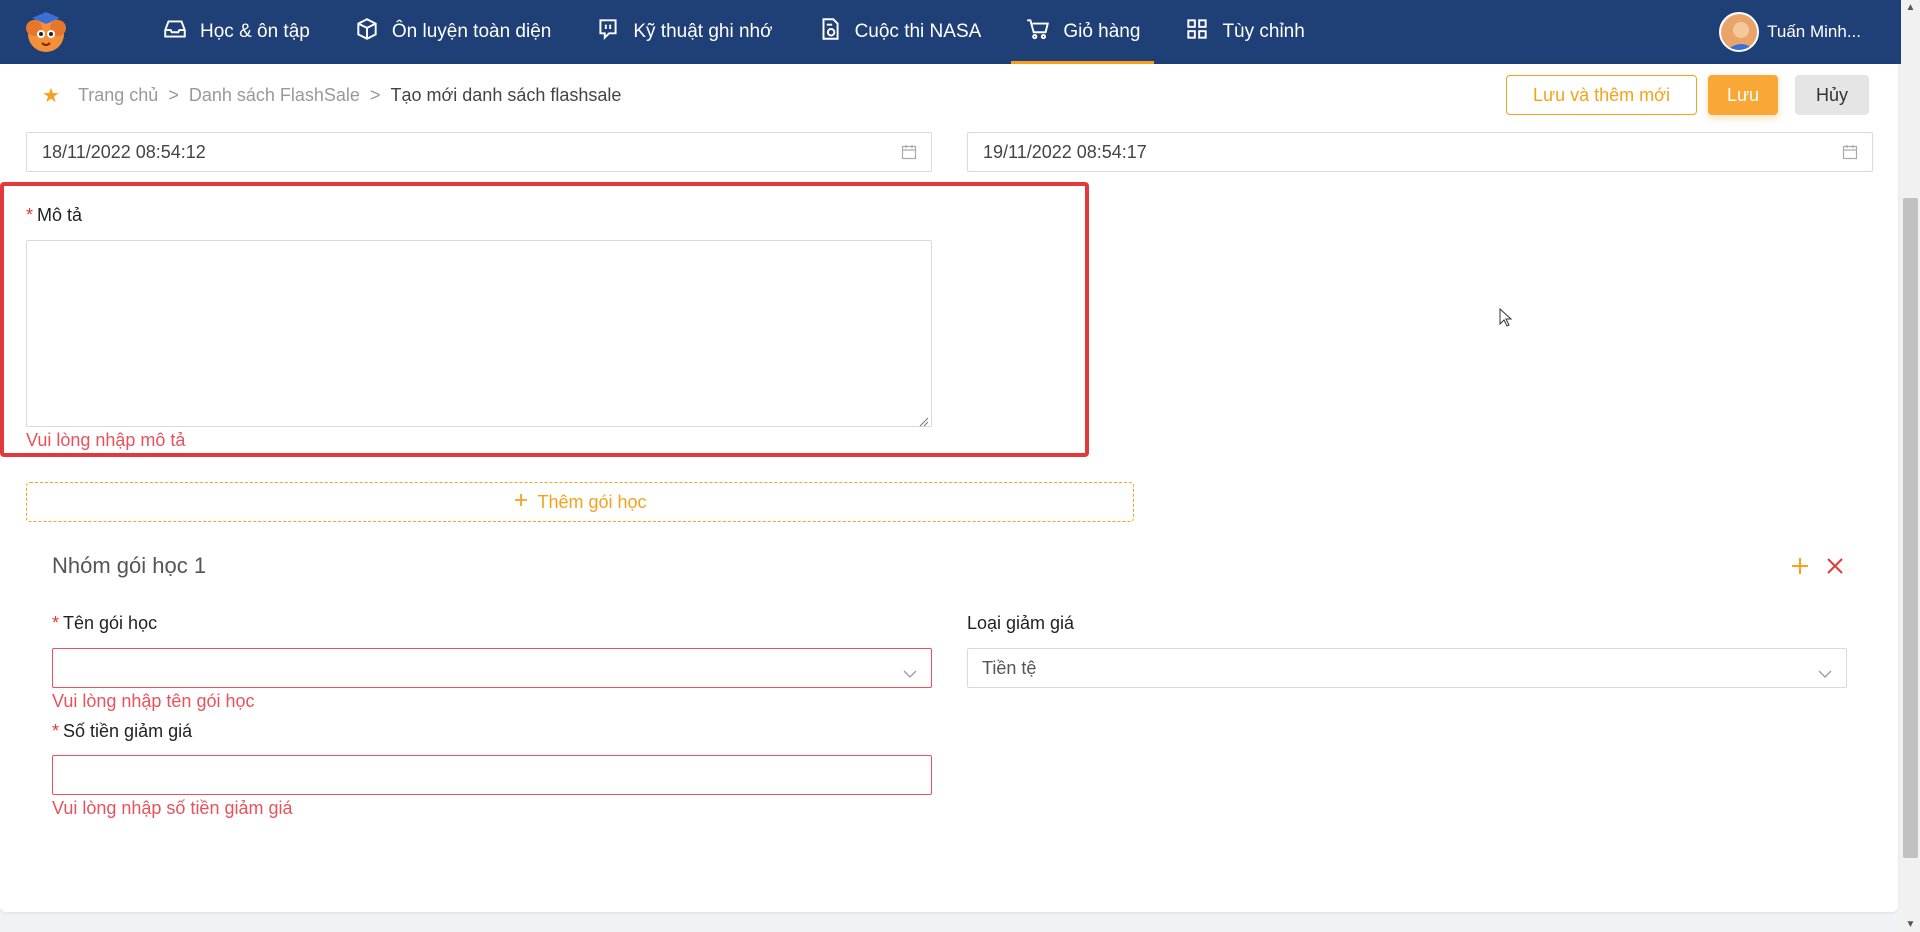 The width and height of the screenshot is (1920, 932). What do you see at coordinates (54, 40) in the screenshot?
I see `app-logo` at bounding box center [54, 40].